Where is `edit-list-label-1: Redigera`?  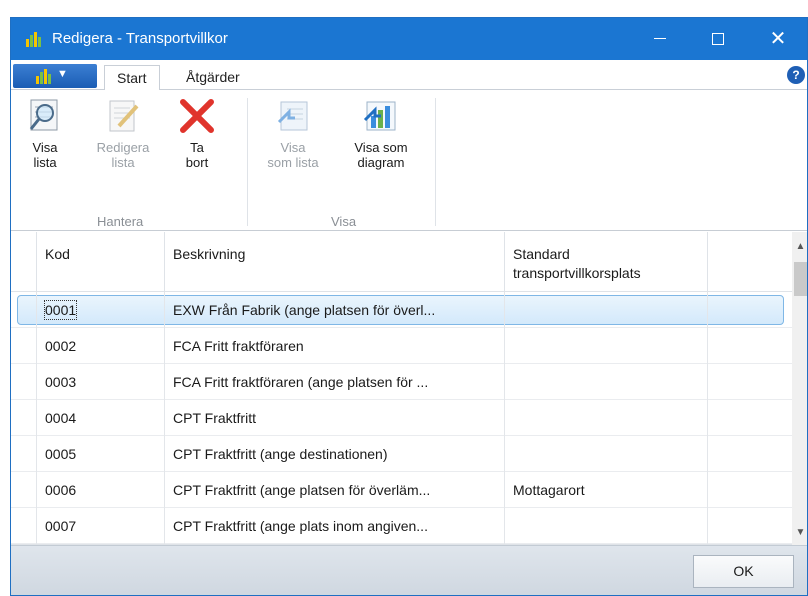 edit-list-label-1: Redigera is located at coordinates (123, 147).